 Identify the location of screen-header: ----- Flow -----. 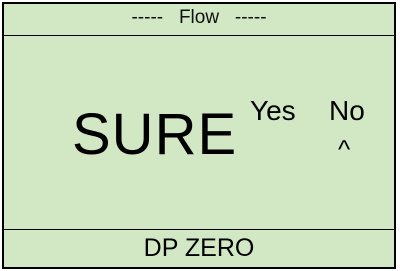
(199, 20).